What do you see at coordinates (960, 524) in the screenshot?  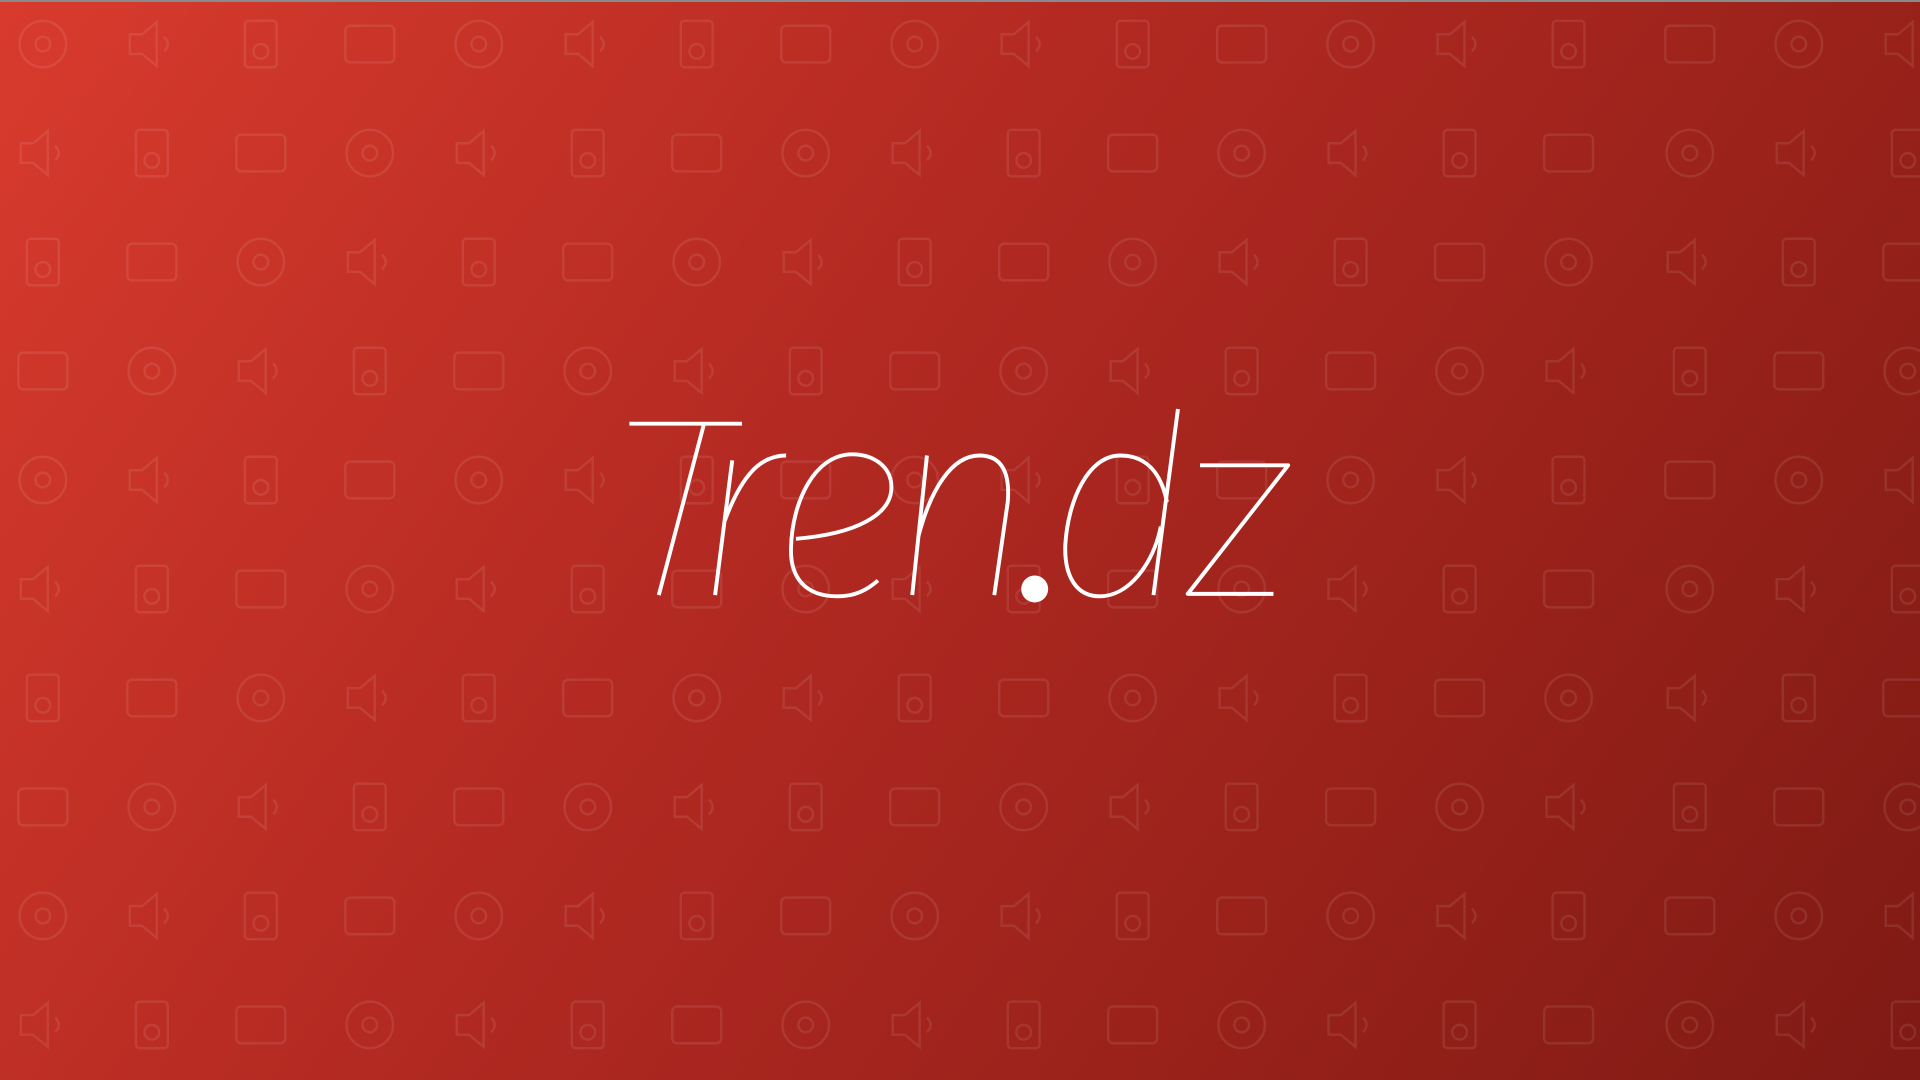 I see `logo-letter-n` at bounding box center [960, 524].